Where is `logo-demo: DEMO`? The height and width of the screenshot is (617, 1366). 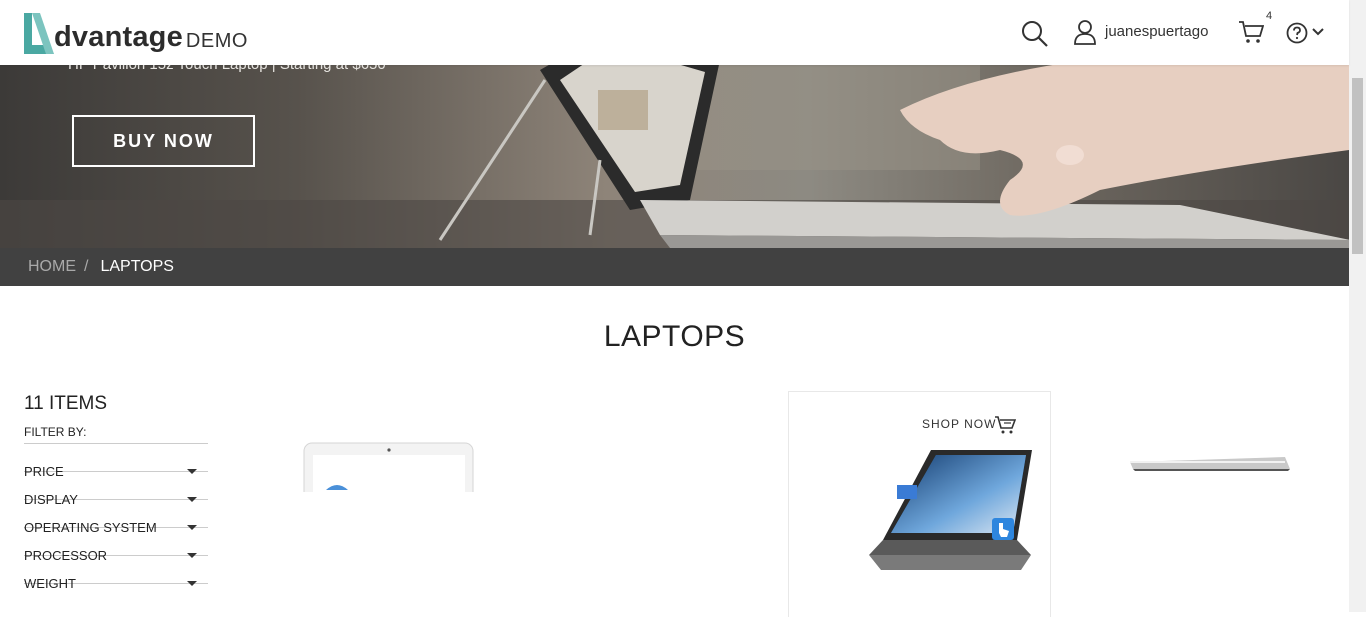 logo-demo: DEMO is located at coordinates (216, 41).